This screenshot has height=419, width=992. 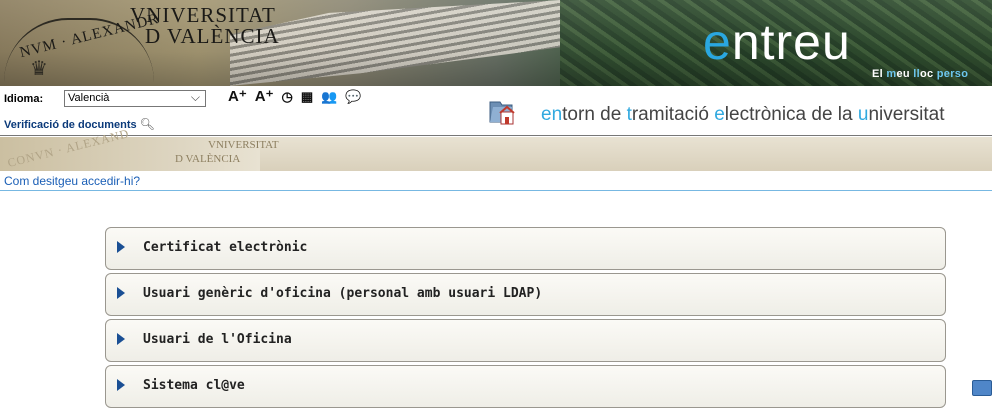 What do you see at coordinates (525, 248) in the screenshot?
I see `option-certificat-electronic: Certificat electrònic` at bounding box center [525, 248].